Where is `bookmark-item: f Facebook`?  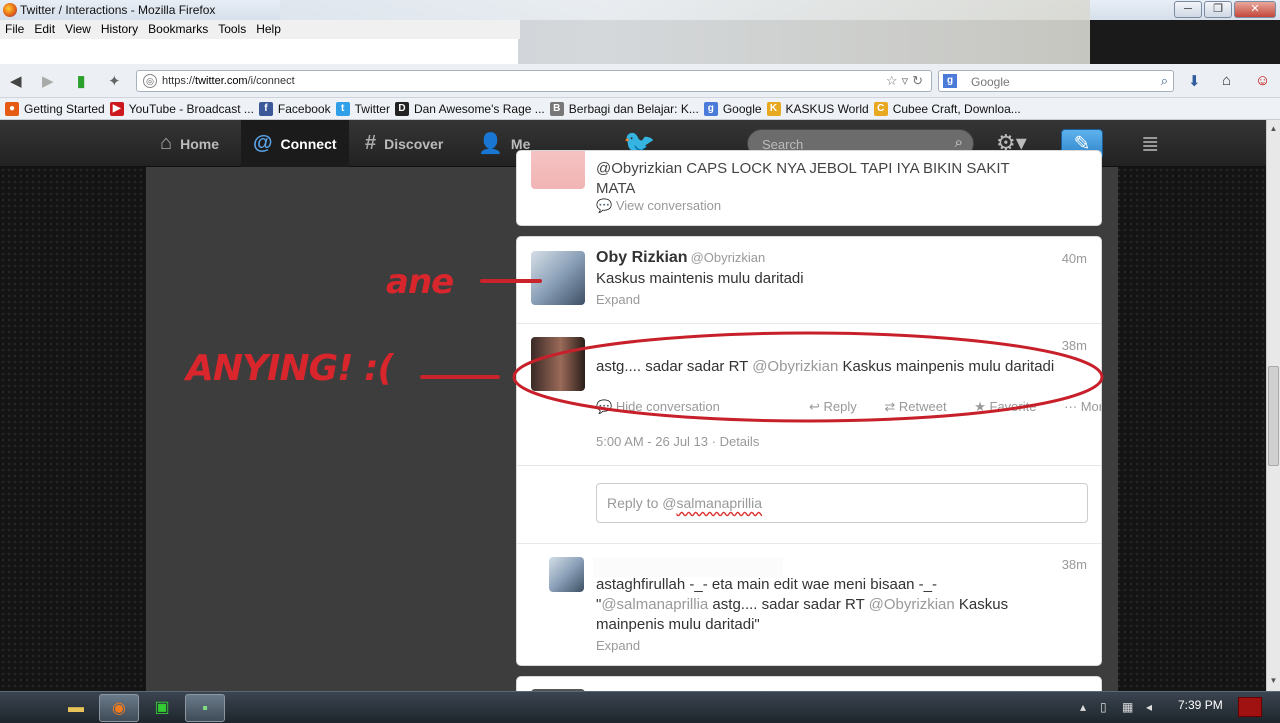 bookmark-item: f Facebook is located at coordinates (294, 109).